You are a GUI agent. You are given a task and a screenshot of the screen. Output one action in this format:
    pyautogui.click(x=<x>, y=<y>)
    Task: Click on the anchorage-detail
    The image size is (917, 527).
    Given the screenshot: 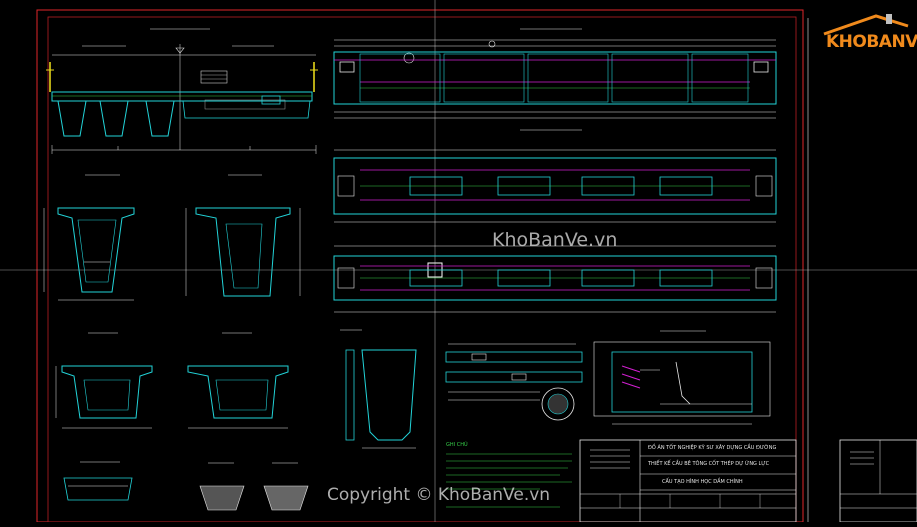 What is the action you would take?
    pyautogui.click(x=682, y=377)
    